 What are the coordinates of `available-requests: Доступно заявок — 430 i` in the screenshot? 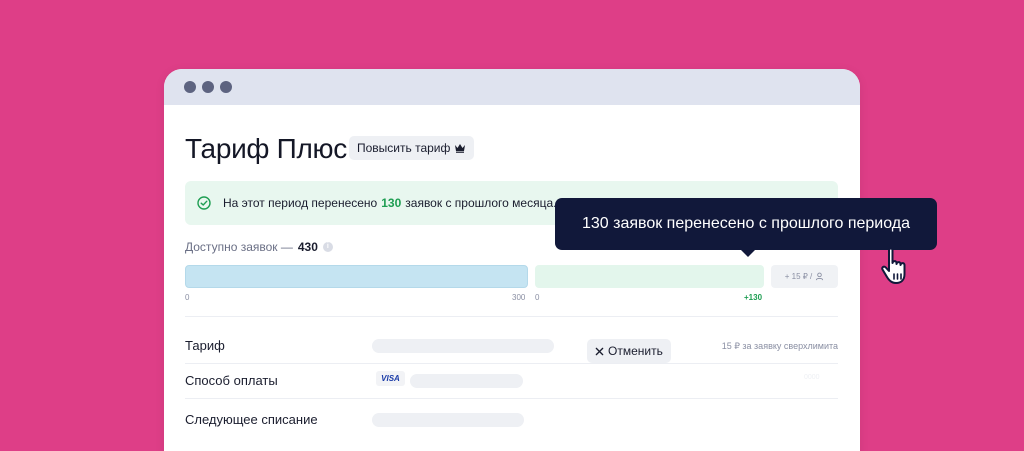 It's located at (259, 247).